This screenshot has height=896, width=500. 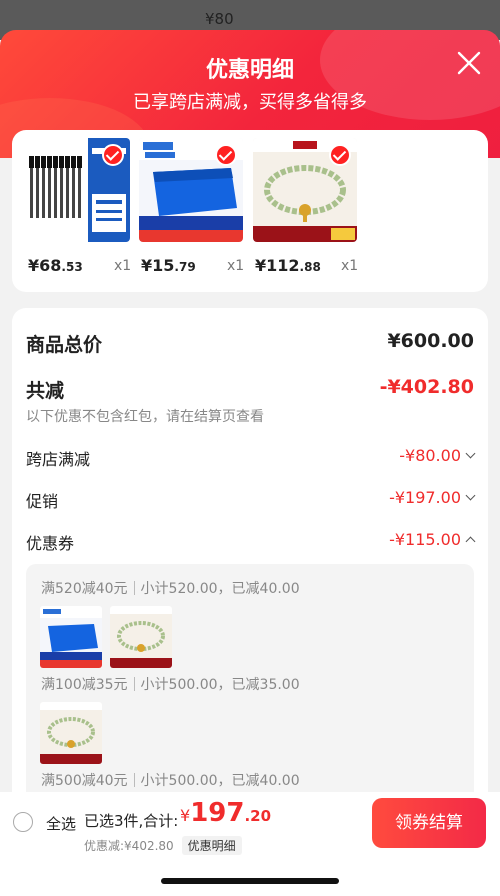 I want to click on coupon-subtotal: 小计500.00，已减35.00, so click(x=220, y=685).